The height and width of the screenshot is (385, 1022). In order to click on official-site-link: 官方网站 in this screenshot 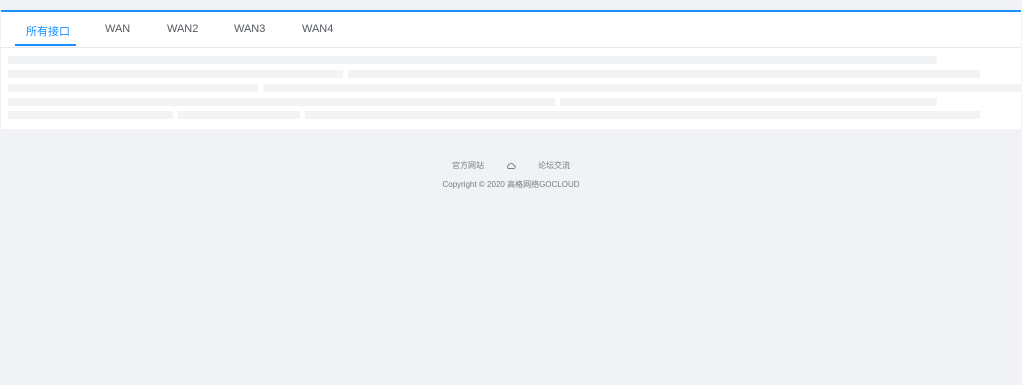, I will do `click(468, 166)`.